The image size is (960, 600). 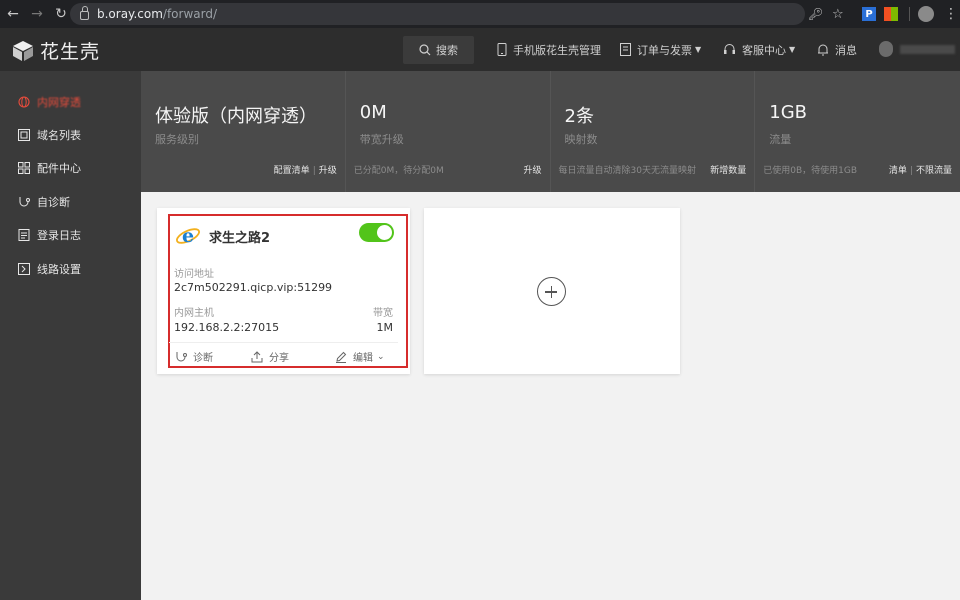 What do you see at coordinates (383, 313) in the screenshot?
I see `bandwidth-label: 带宽` at bounding box center [383, 313].